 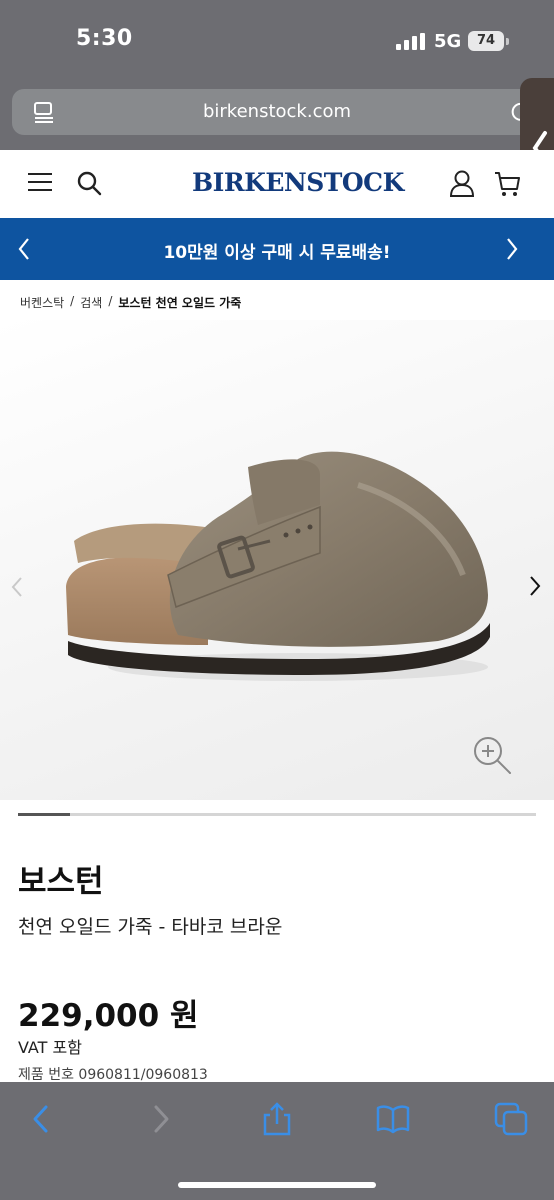 I want to click on menu-icon, so click(x=40, y=183).